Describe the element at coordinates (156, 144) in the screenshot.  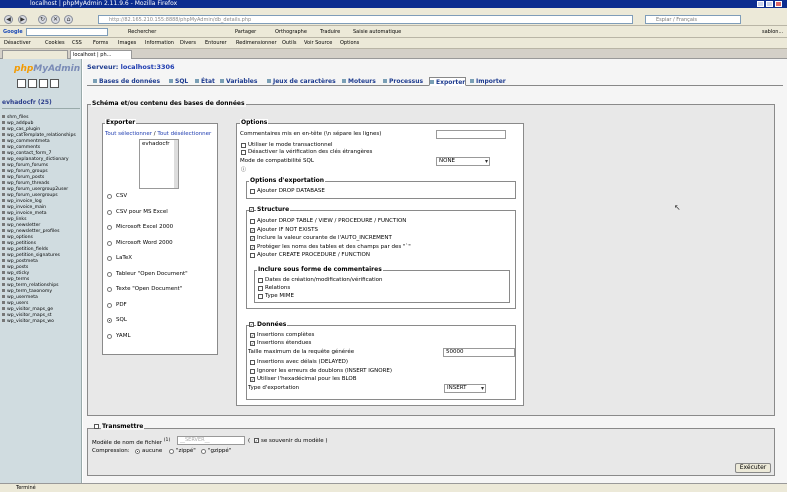
I see `database-option: evhadocfr` at that location.